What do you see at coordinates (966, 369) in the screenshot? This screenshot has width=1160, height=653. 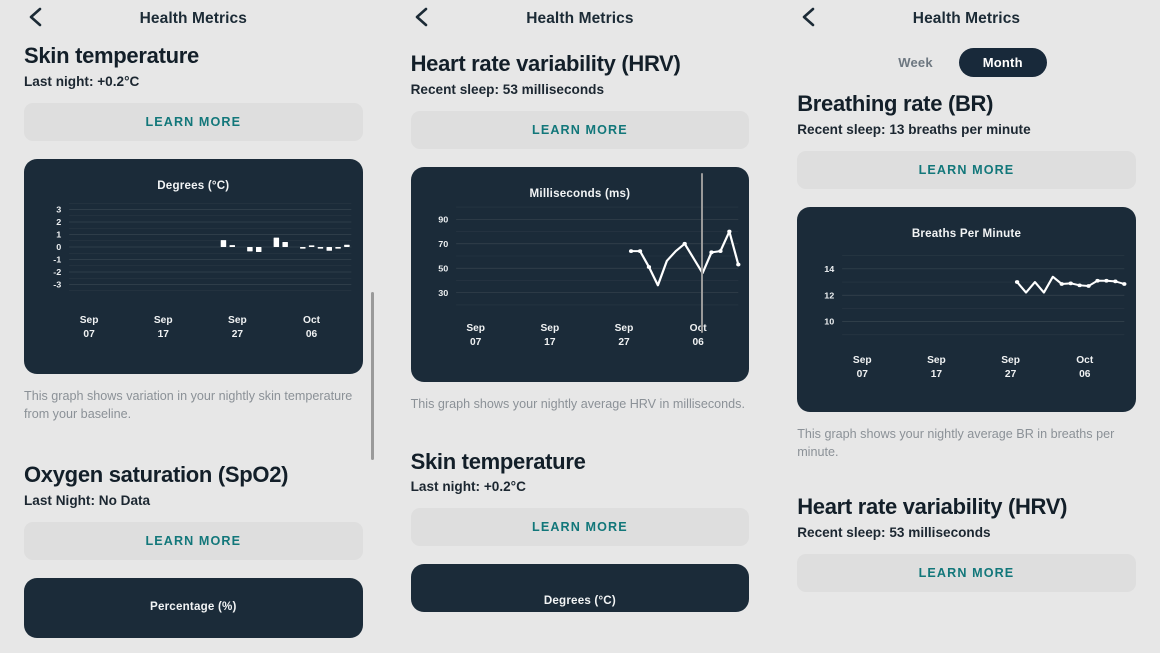 I see `breathing-rate-xaxis: Sep 07 Sep 17 Sep 27 Oct 06` at bounding box center [966, 369].